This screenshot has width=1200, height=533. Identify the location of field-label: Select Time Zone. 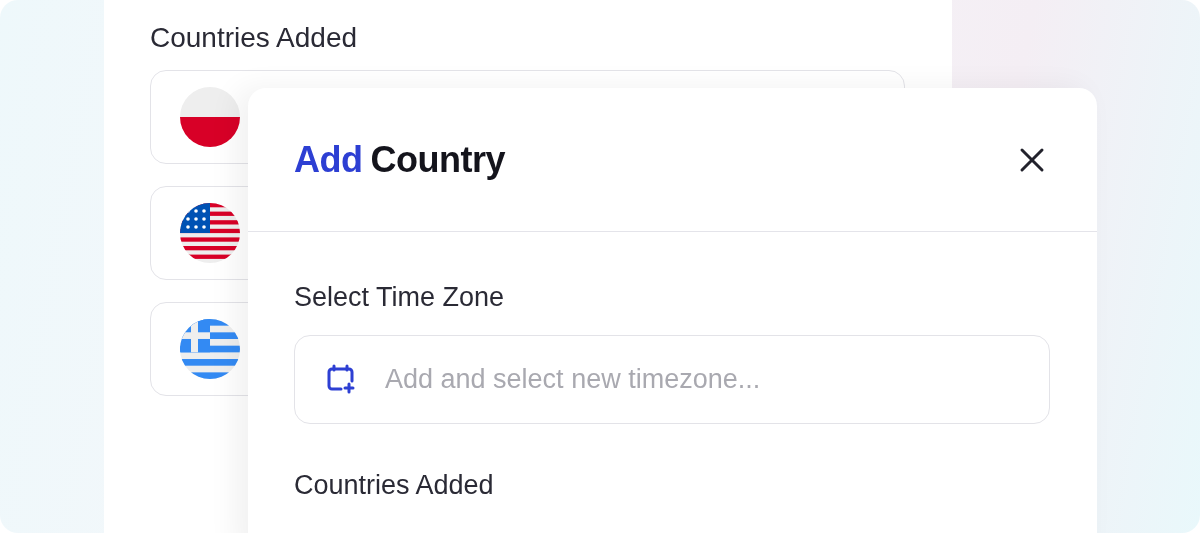
(400, 297).